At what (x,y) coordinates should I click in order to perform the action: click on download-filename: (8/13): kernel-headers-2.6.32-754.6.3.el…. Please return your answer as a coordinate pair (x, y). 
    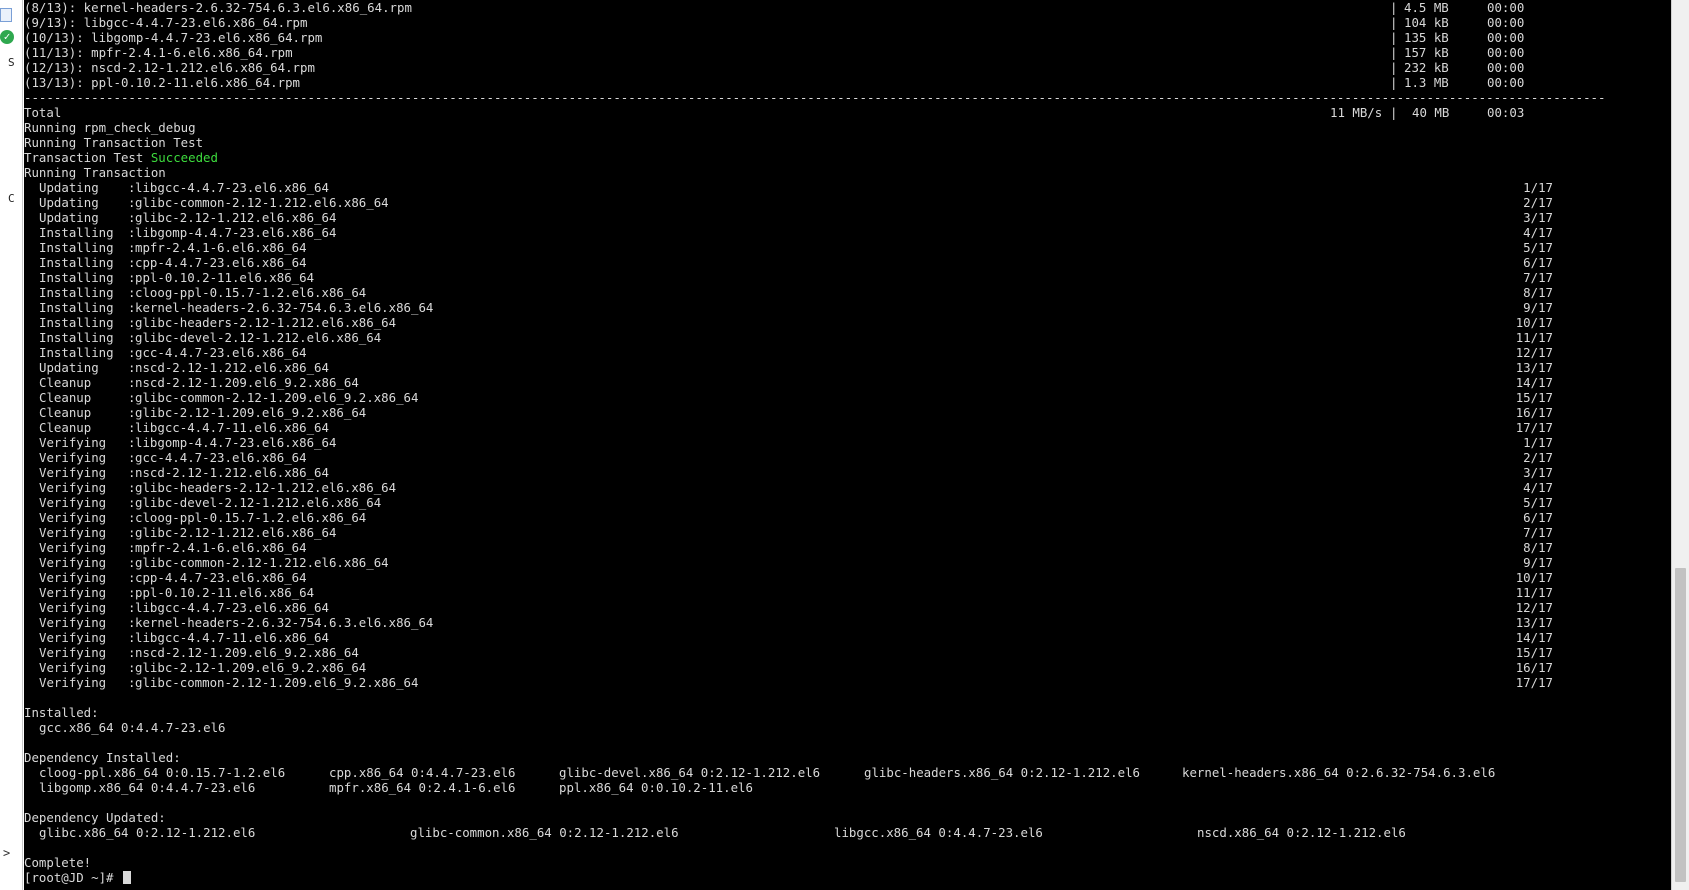
    Looking at the image, I should click on (218, 7).